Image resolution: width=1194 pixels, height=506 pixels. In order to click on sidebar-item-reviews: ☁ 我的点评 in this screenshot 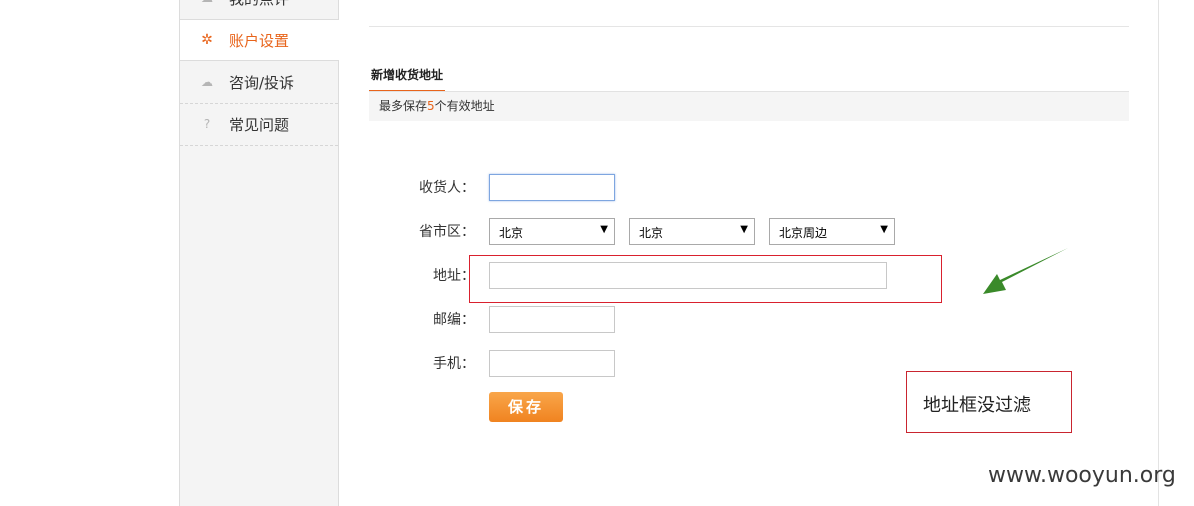, I will do `click(259, 10)`.